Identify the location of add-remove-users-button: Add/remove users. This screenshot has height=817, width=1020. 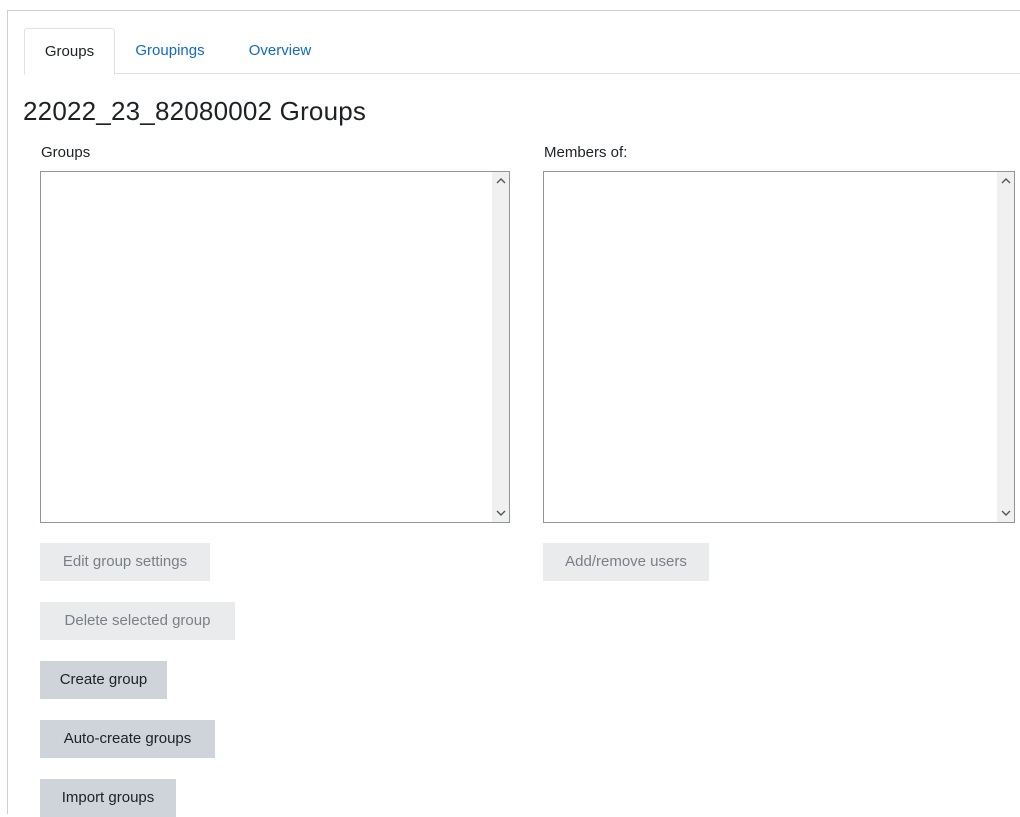
(626, 562).